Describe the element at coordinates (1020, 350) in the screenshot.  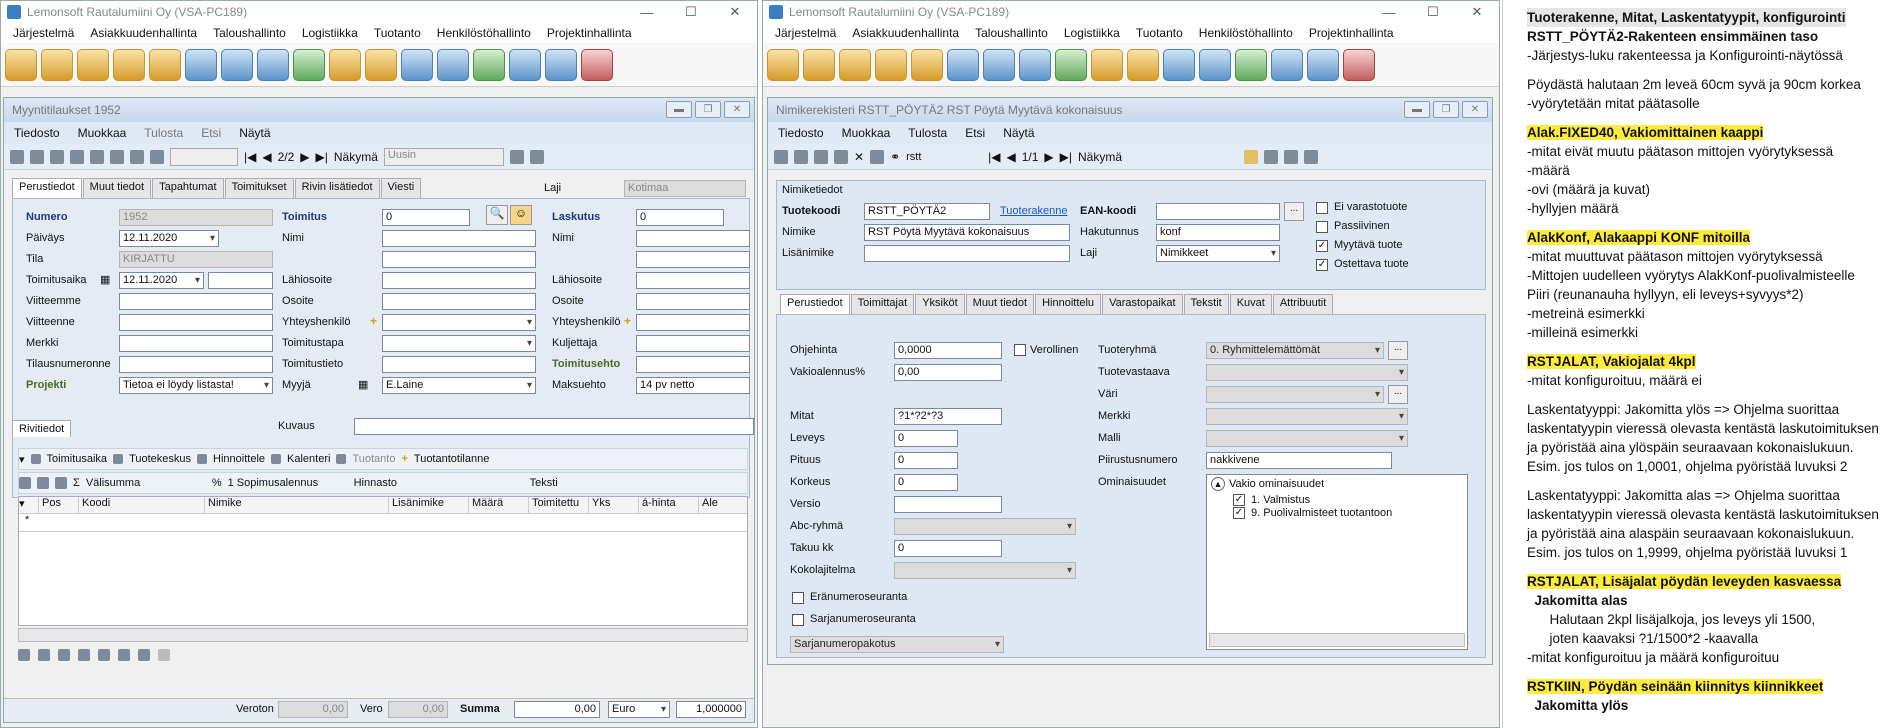
I see `verollinen-checkbox` at that location.